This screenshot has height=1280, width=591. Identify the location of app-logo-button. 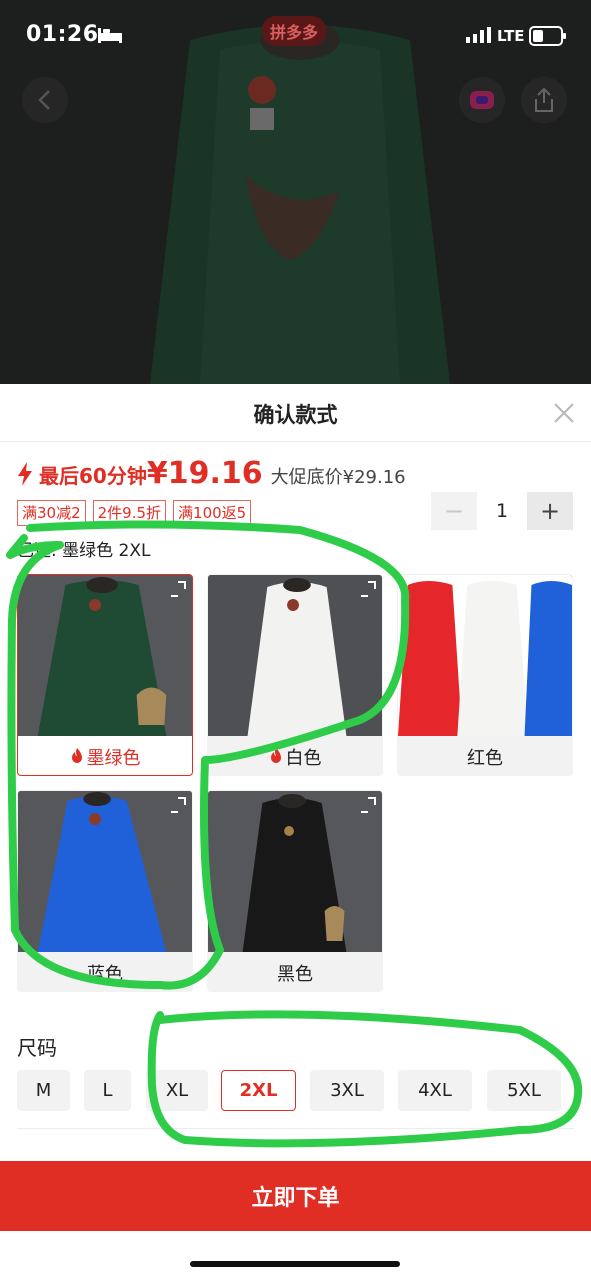
(482, 100).